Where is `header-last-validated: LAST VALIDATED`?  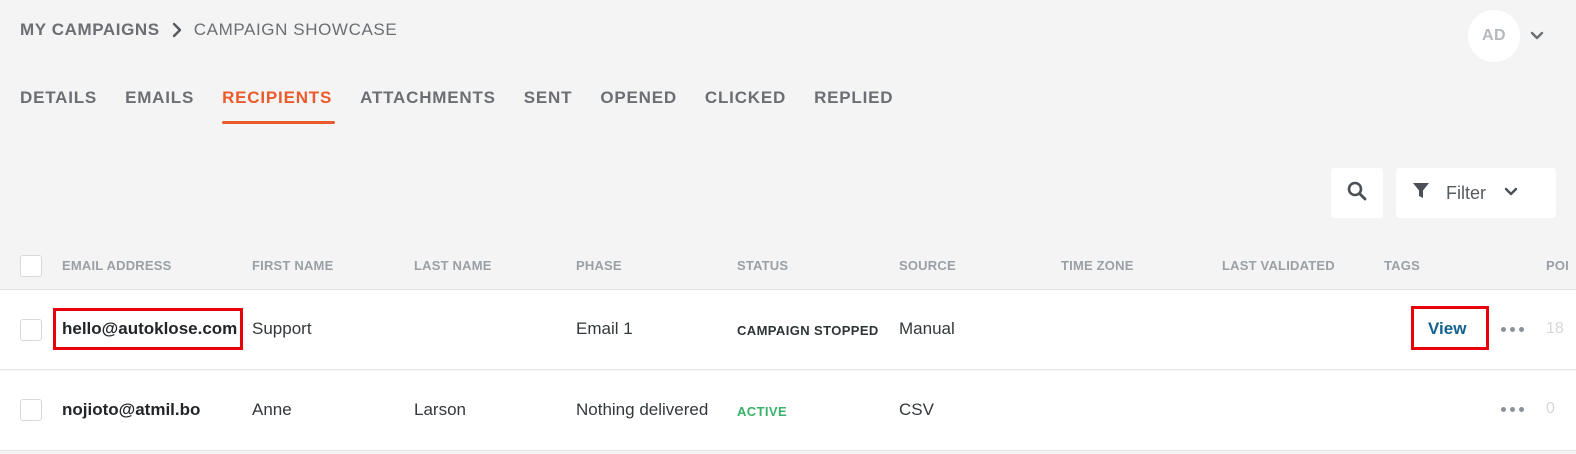
header-last-validated: LAST VALIDATED is located at coordinates (1278, 265).